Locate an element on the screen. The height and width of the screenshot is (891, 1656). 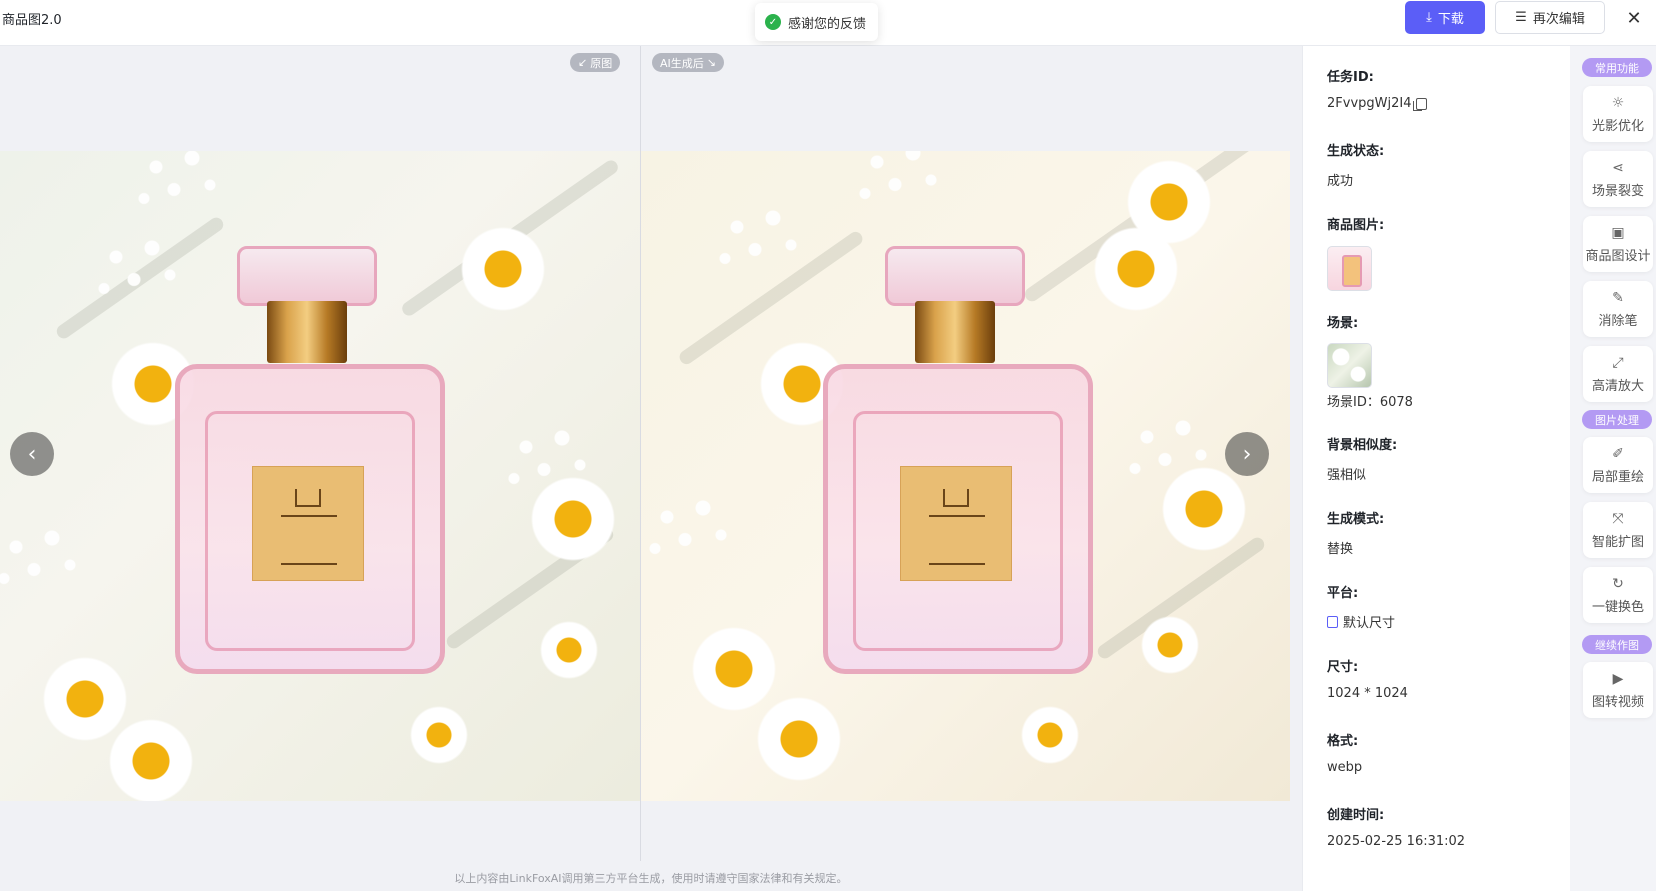
arrow-down-left-icon: ↙ is located at coordinates (583, 62).